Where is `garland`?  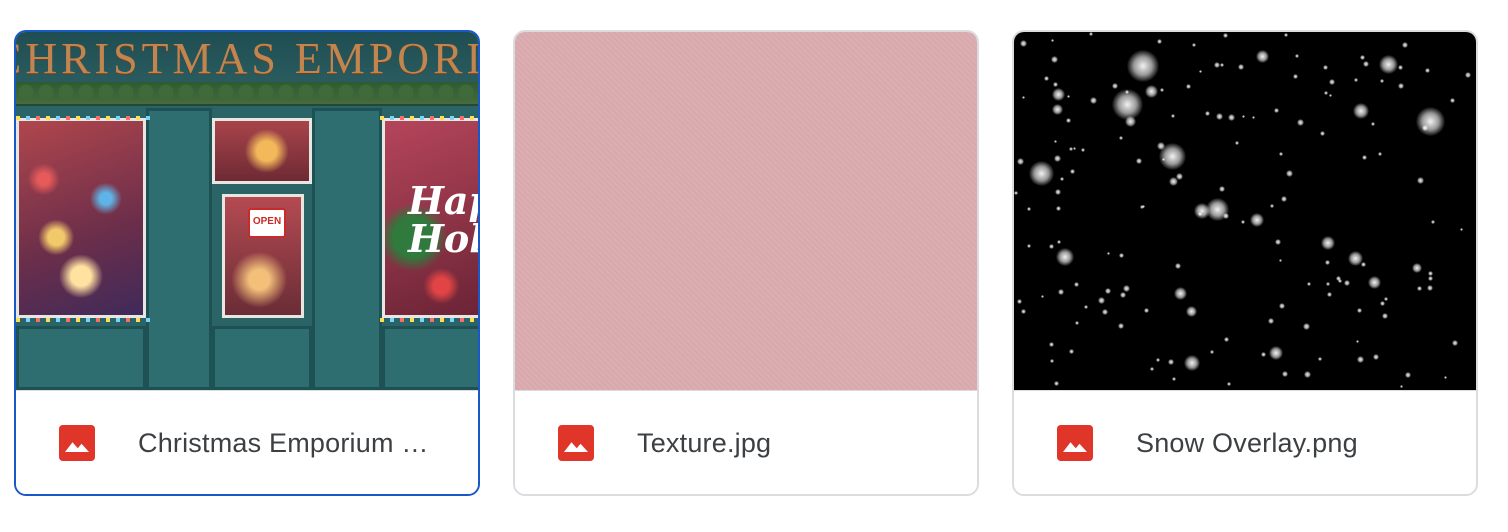
garland is located at coordinates (247, 94).